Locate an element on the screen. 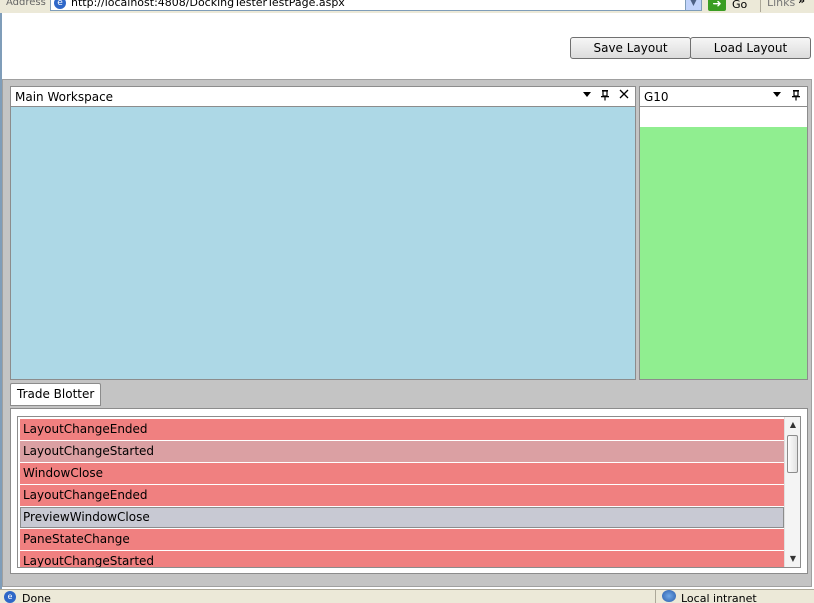 This screenshot has width=814, height=603. status-separator is located at coordinates (655, 596).